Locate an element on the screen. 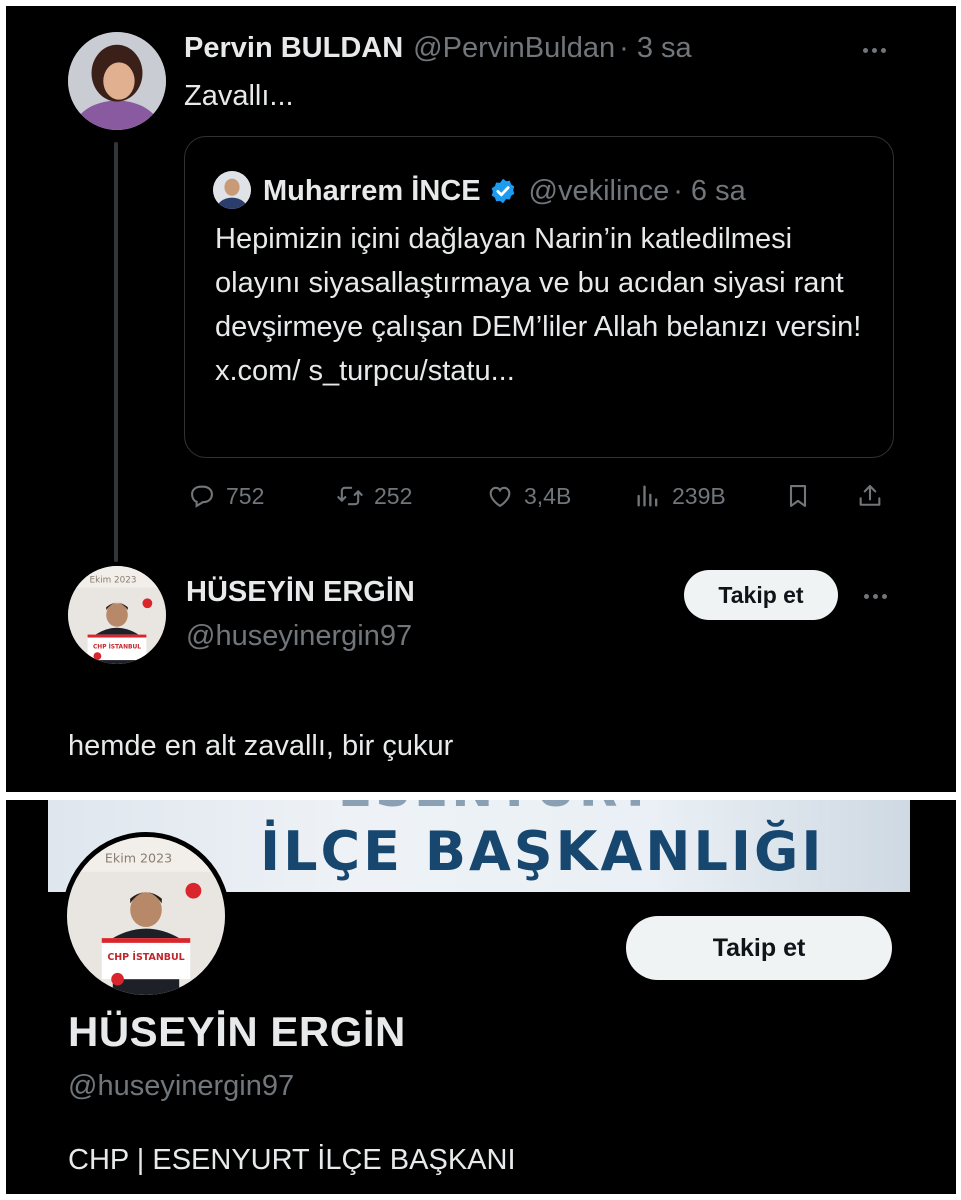 The image size is (961, 1200). views-count: 239B is located at coordinates (699, 495).